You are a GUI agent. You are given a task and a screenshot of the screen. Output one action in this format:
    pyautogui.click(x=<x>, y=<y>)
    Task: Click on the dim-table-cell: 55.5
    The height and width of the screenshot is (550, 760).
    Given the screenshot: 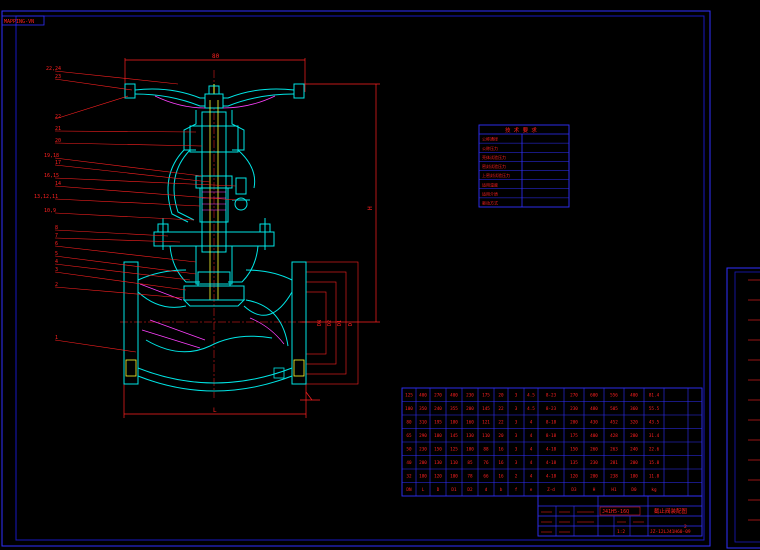 What is the action you would take?
    pyautogui.click(x=654, y=409)
    